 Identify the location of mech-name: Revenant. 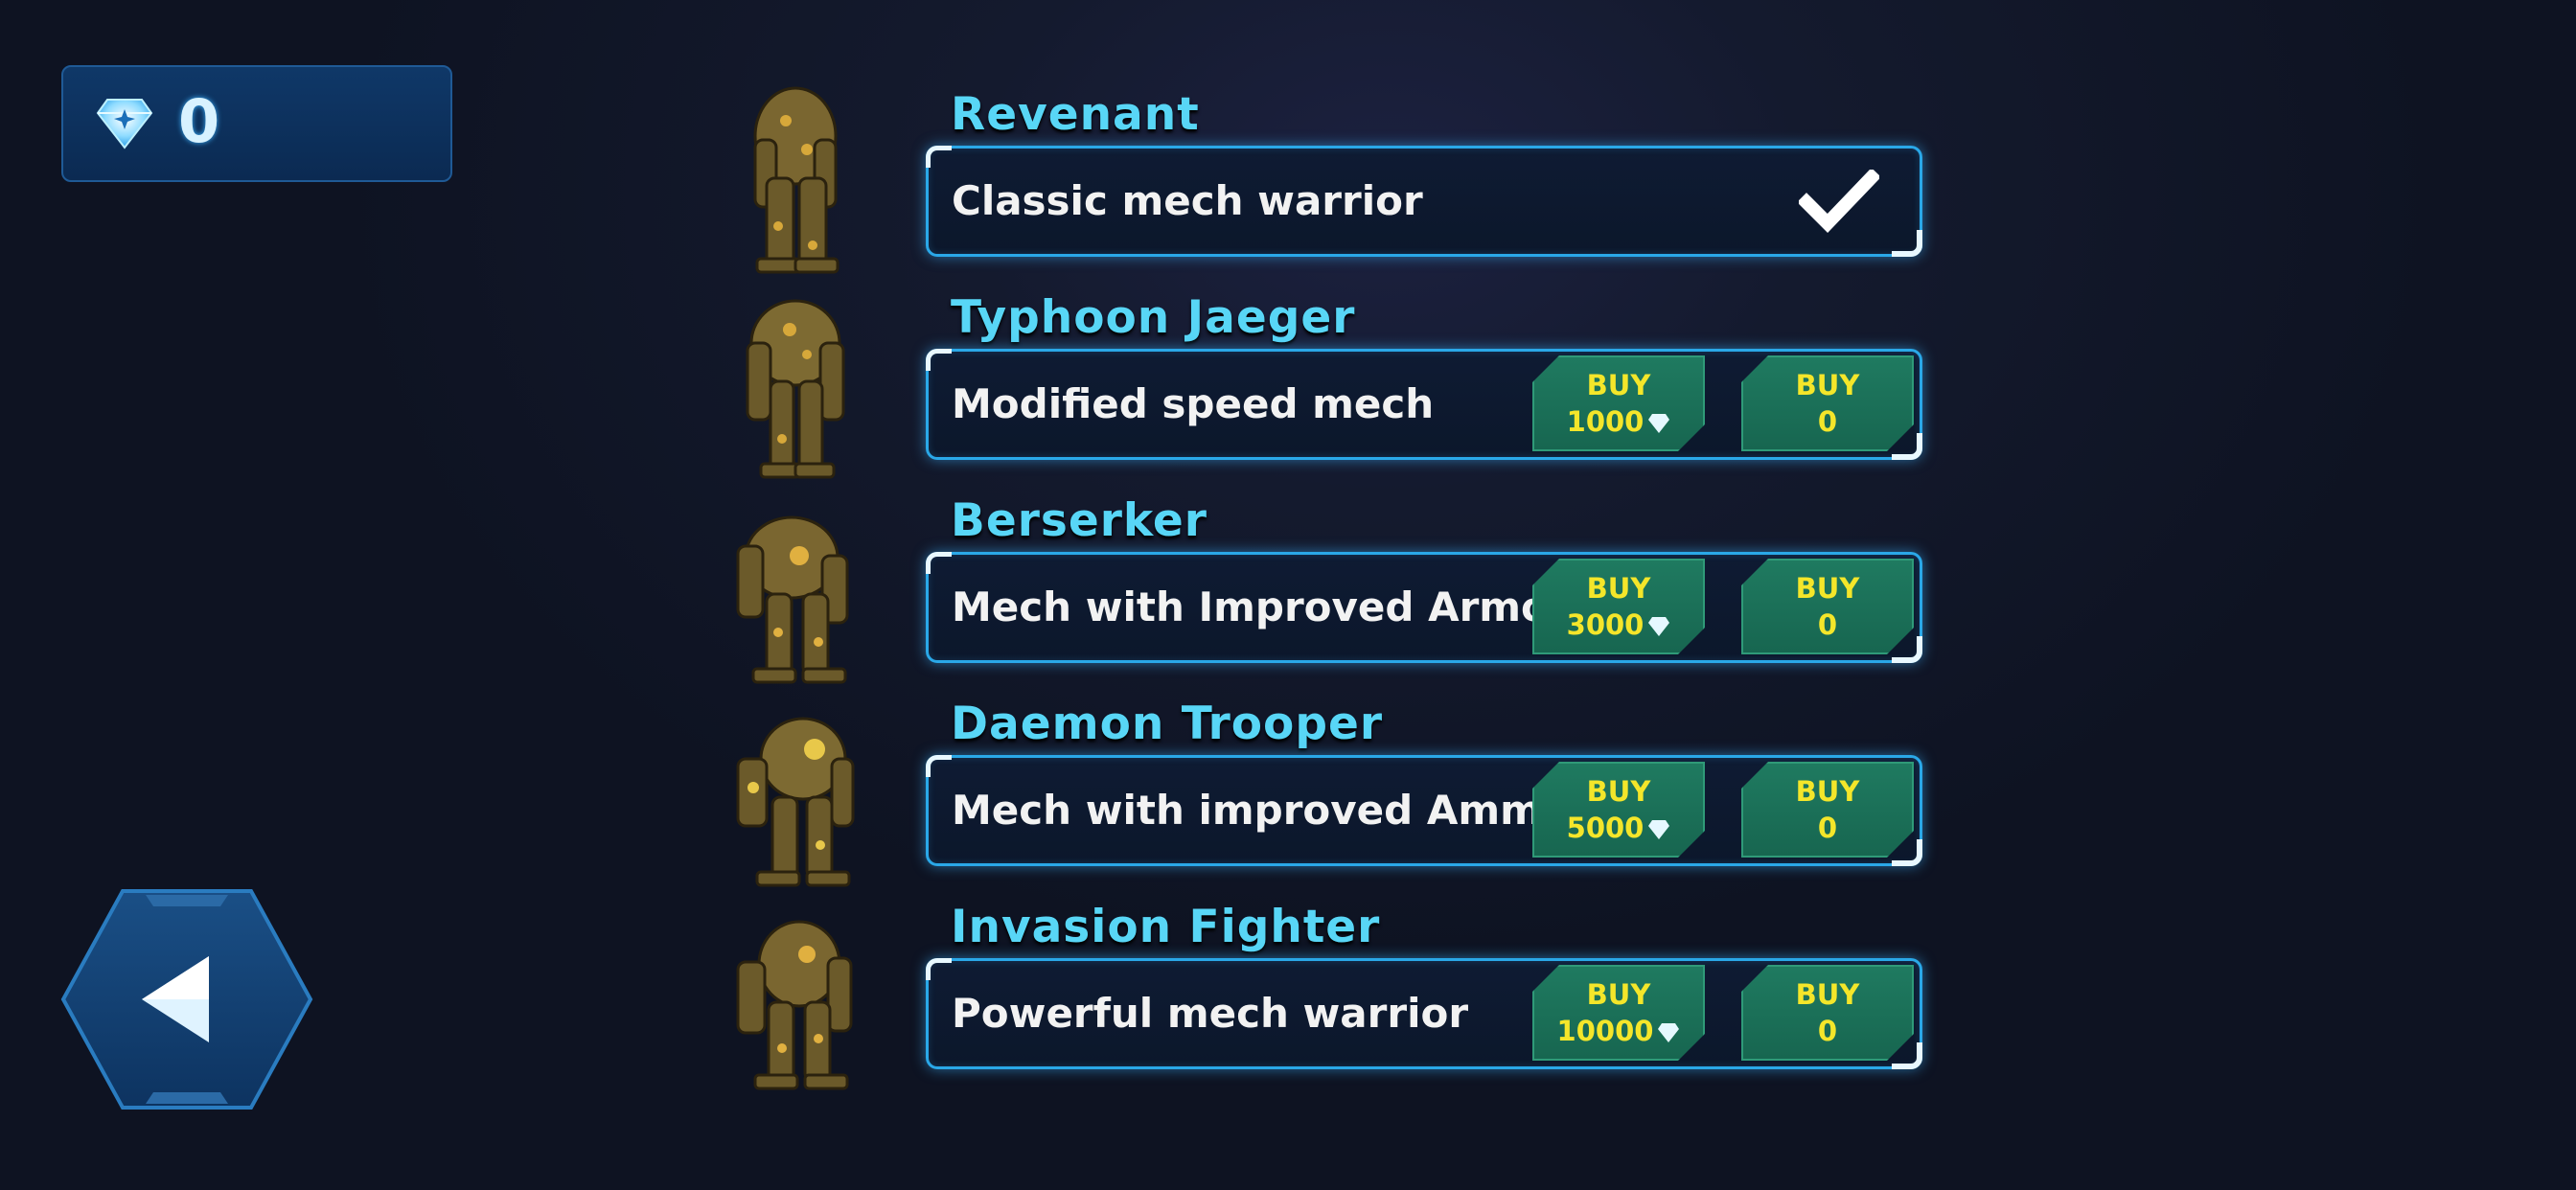
(1075, 115).